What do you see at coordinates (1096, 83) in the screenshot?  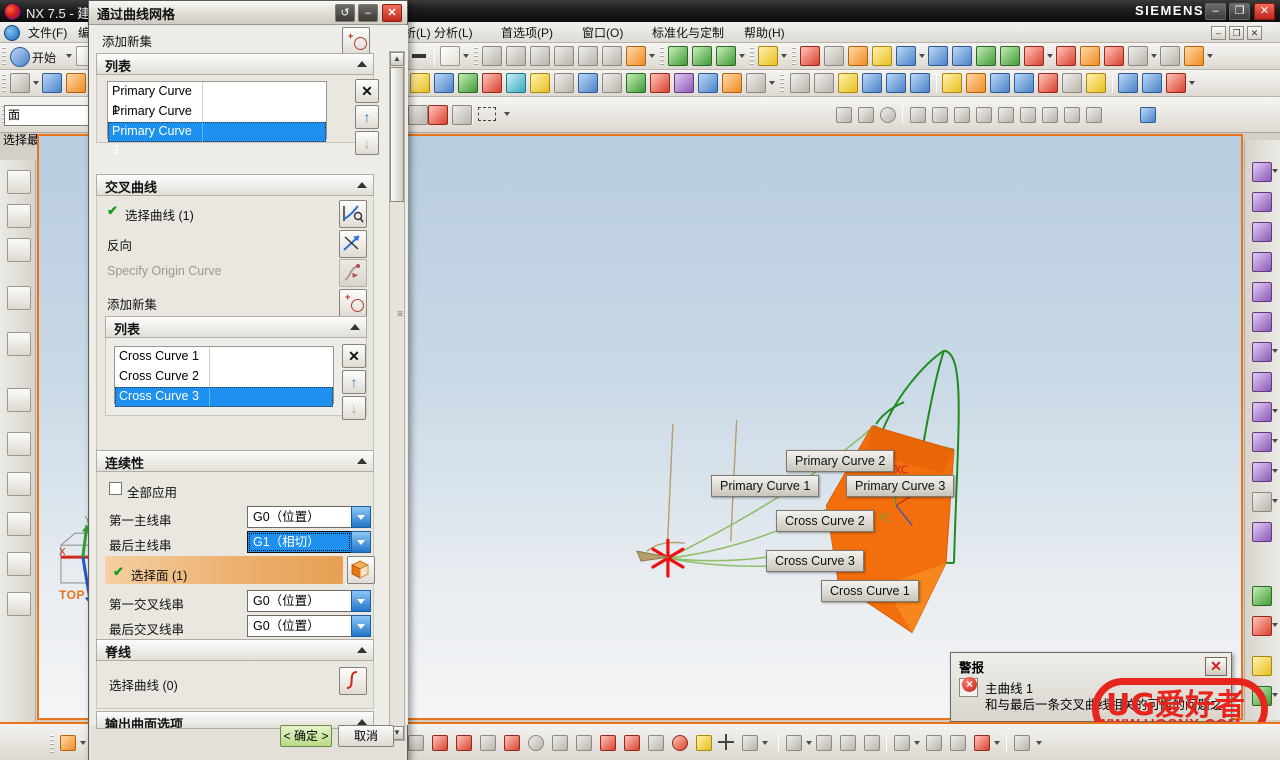 I see `model-update-icon` at bounding box center [1096, 83].